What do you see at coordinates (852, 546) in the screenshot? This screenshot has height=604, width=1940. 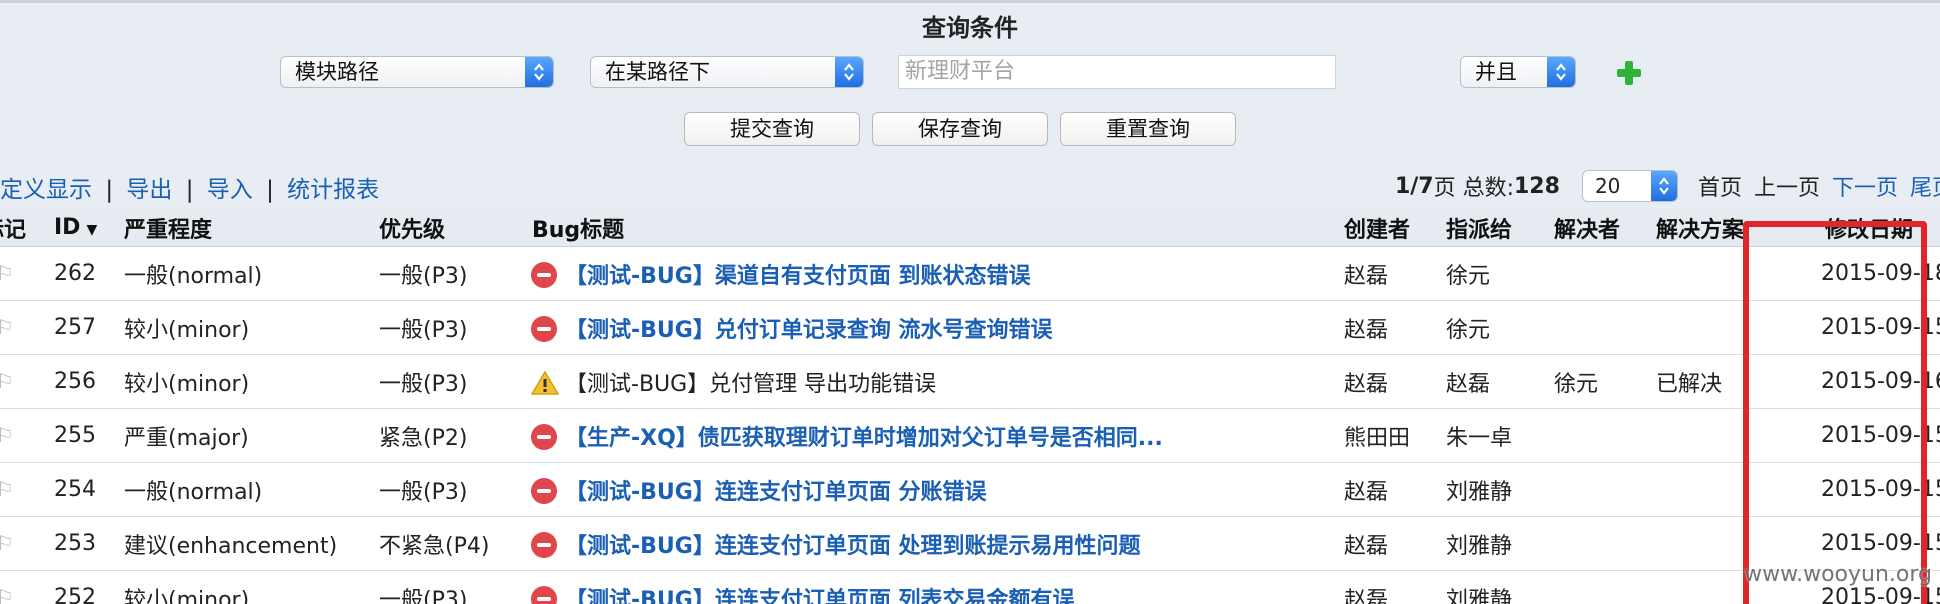 I see `bug-title-link: 【测试-BUG】连连支付订单页面 处理到账提示易用性问题` at bounding box center [852, 546].